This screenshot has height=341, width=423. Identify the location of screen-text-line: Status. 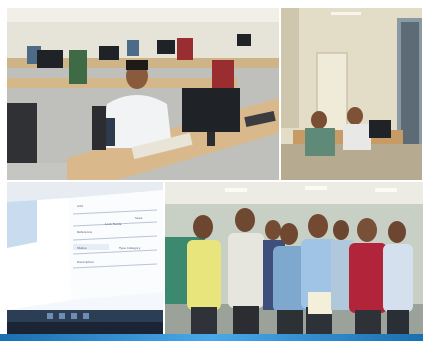
(82, 248).